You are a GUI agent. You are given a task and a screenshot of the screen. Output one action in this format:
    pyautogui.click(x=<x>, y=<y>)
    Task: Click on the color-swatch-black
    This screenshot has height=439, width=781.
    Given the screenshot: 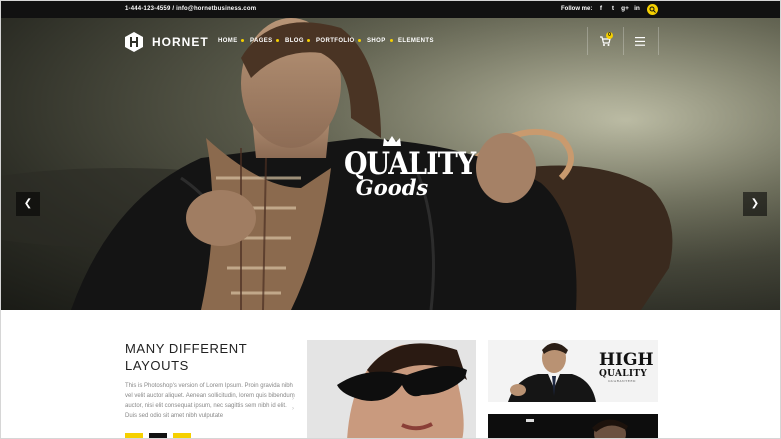 What is the action you would take?
    pyautogui.click(x=158, y=435)
    